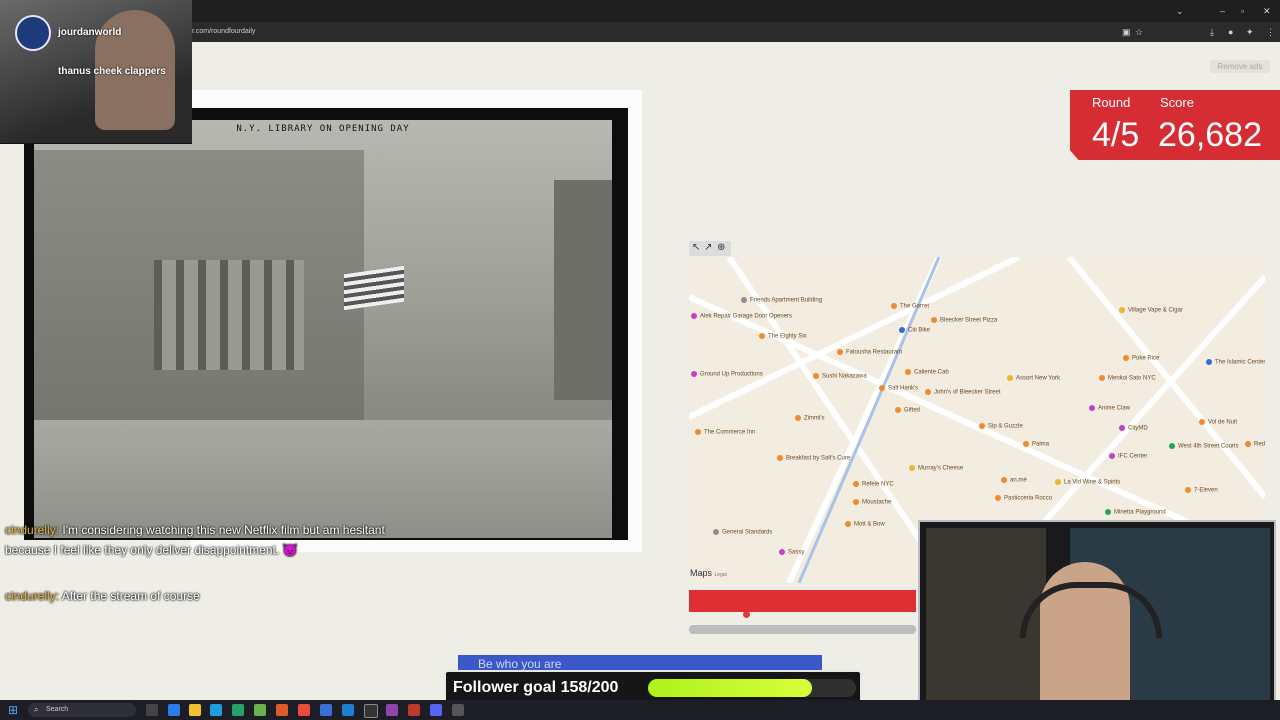 The image size is (1280, 720). I want to click on map-poi: Caliente Cab, so click(927, 373).